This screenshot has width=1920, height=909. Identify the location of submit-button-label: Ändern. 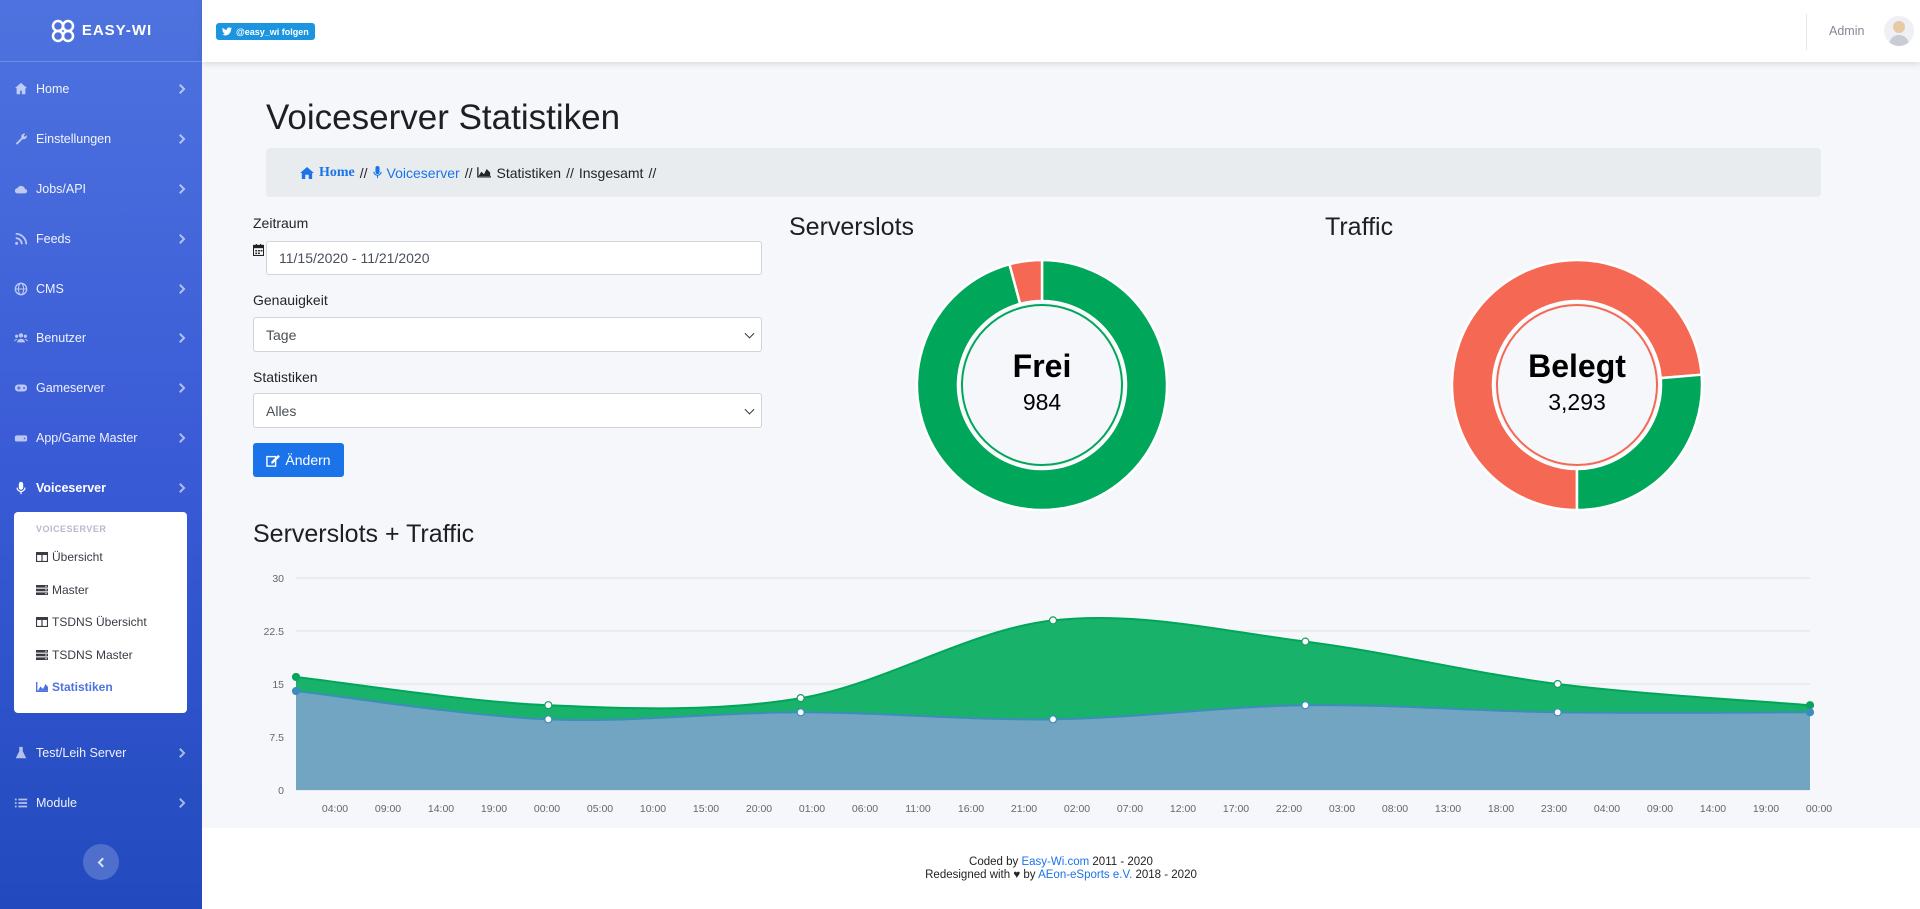
(308, 460).